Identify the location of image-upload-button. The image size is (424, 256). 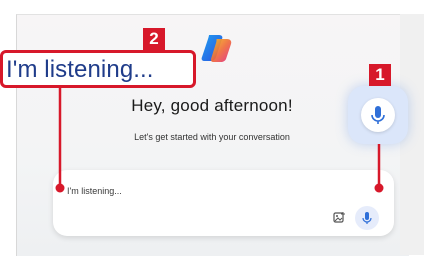
(339, 217).